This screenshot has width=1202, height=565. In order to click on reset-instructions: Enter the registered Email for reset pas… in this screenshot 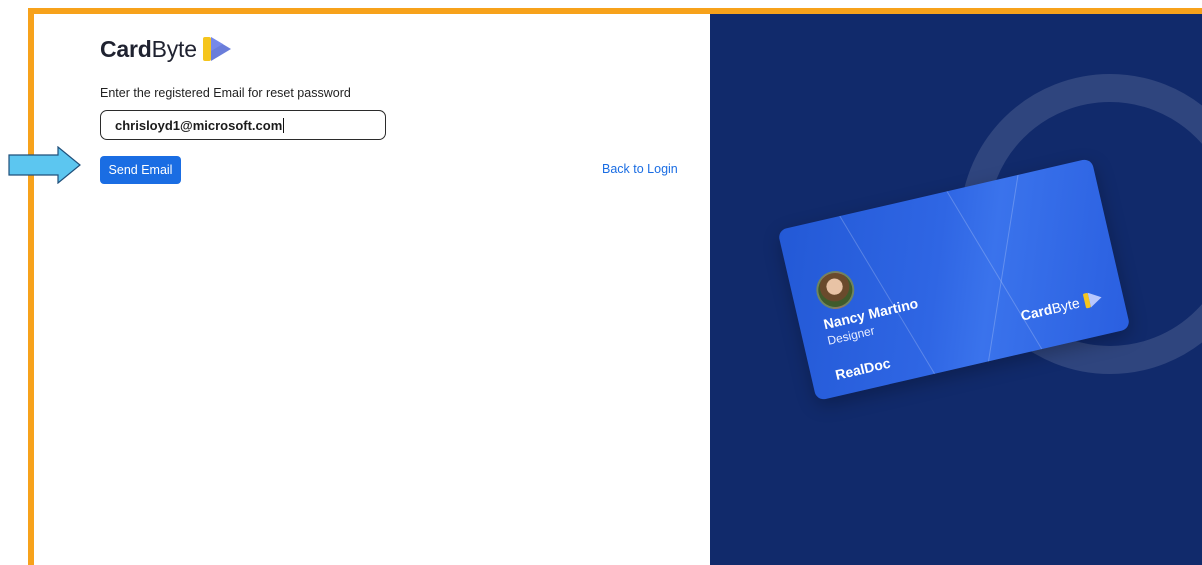, I will do `click(225, 93)`.